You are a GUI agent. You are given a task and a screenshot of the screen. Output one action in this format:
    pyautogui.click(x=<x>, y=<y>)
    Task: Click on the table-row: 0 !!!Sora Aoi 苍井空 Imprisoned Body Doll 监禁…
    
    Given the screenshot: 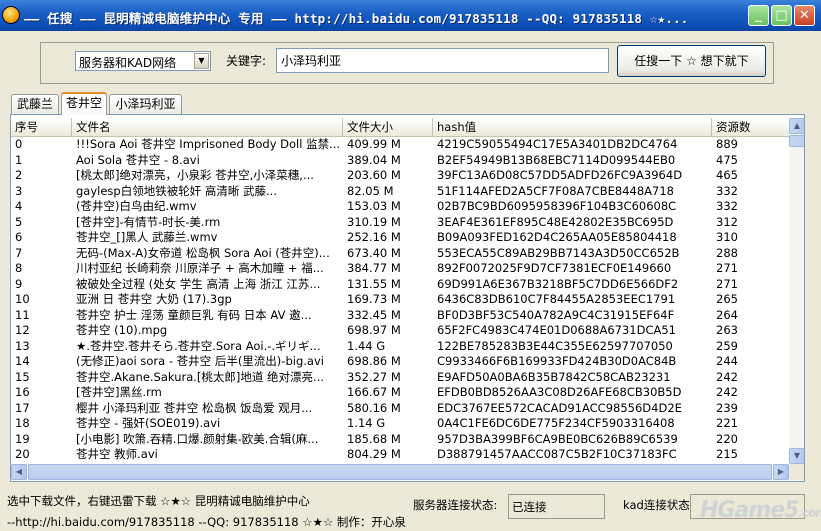 What is the action you would take?
    pyautogui.click(x=400, y=145)
    